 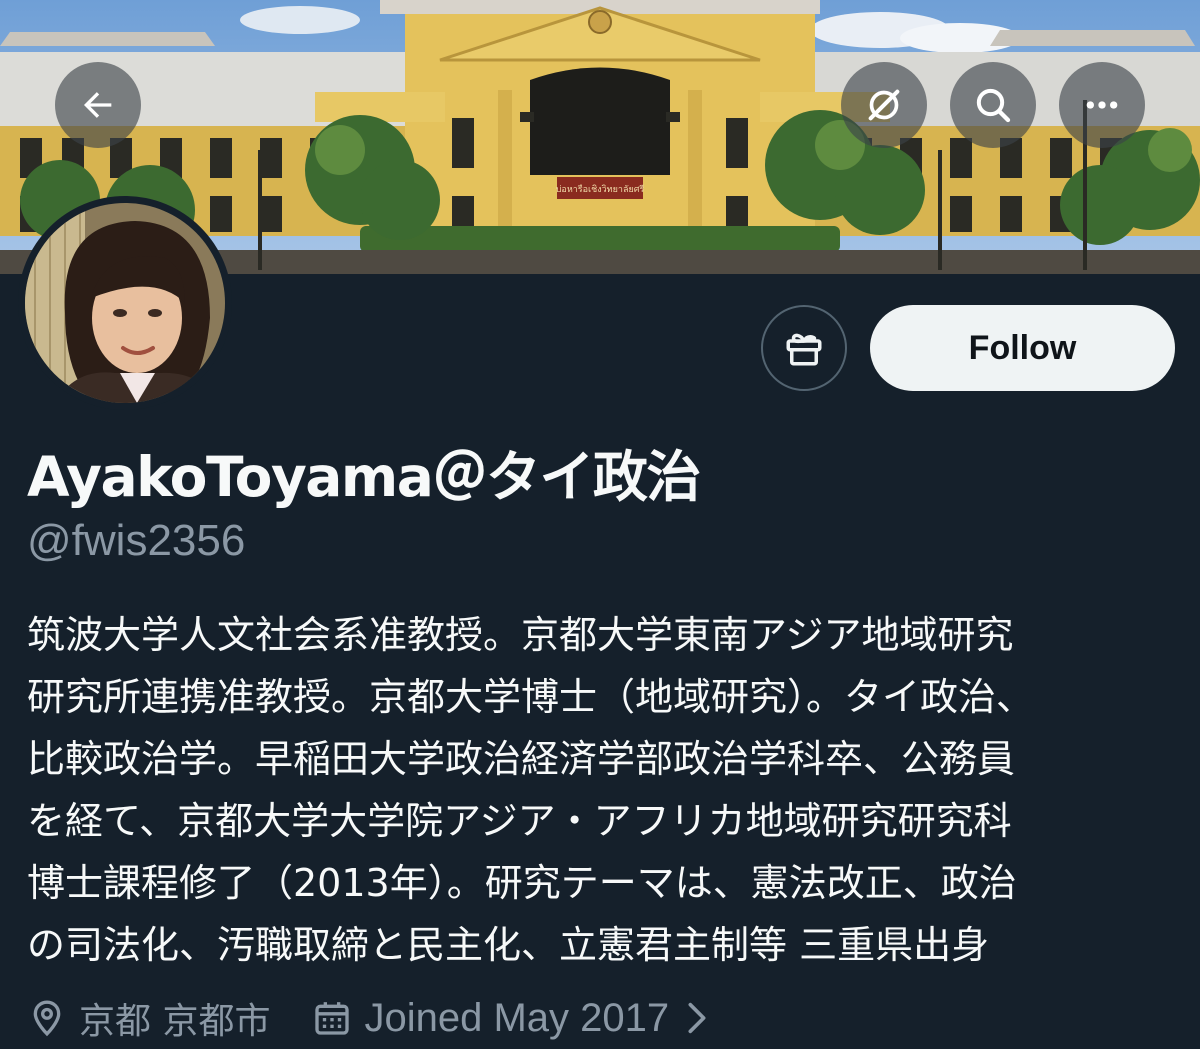 I want to click on search-icon, so click(x=993, y=105).